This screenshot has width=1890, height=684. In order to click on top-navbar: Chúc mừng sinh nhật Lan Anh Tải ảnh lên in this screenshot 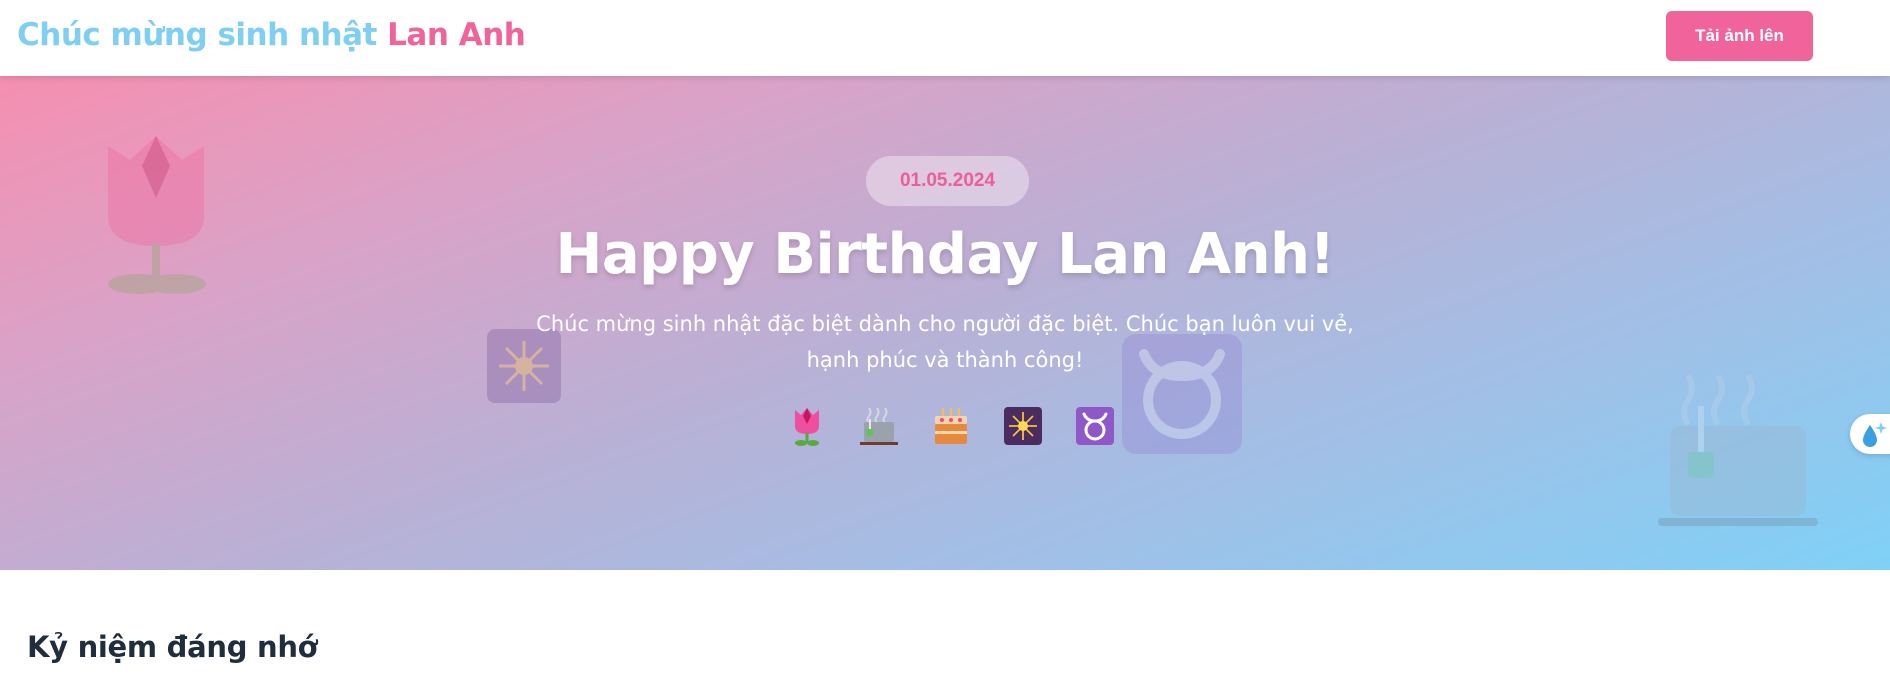, I will do `click(945, 38)`.